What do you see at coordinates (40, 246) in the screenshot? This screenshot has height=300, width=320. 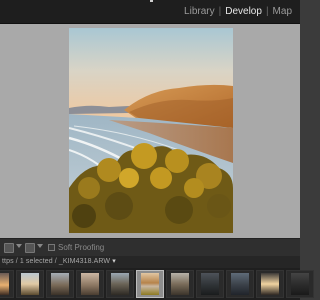 I see `before-after-chevron-icon` at bounding box center [40, 246].